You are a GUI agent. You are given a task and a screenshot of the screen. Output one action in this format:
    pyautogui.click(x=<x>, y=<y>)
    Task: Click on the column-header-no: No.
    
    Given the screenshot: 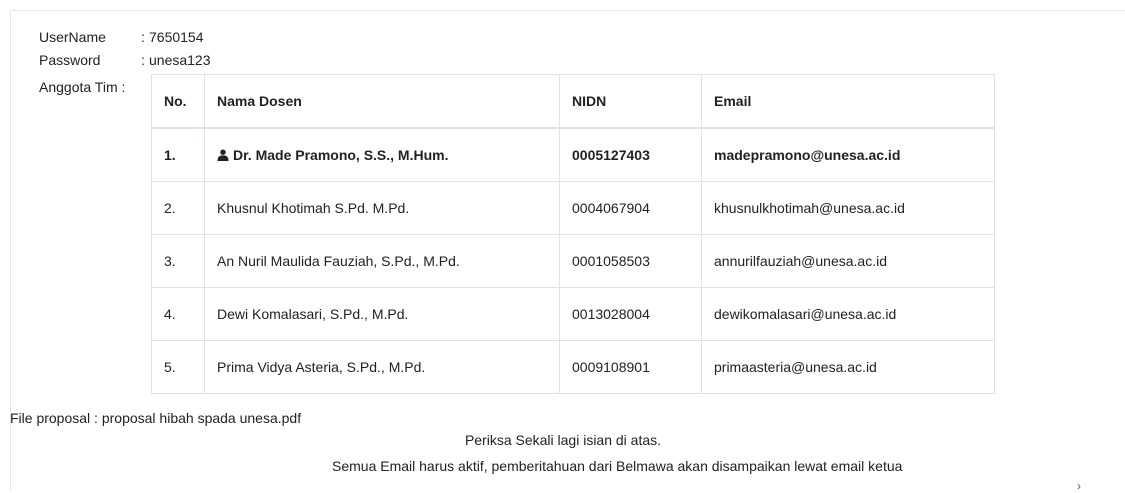 What is the action you would take?
    pyautogui.click(x=178, y=101)
    